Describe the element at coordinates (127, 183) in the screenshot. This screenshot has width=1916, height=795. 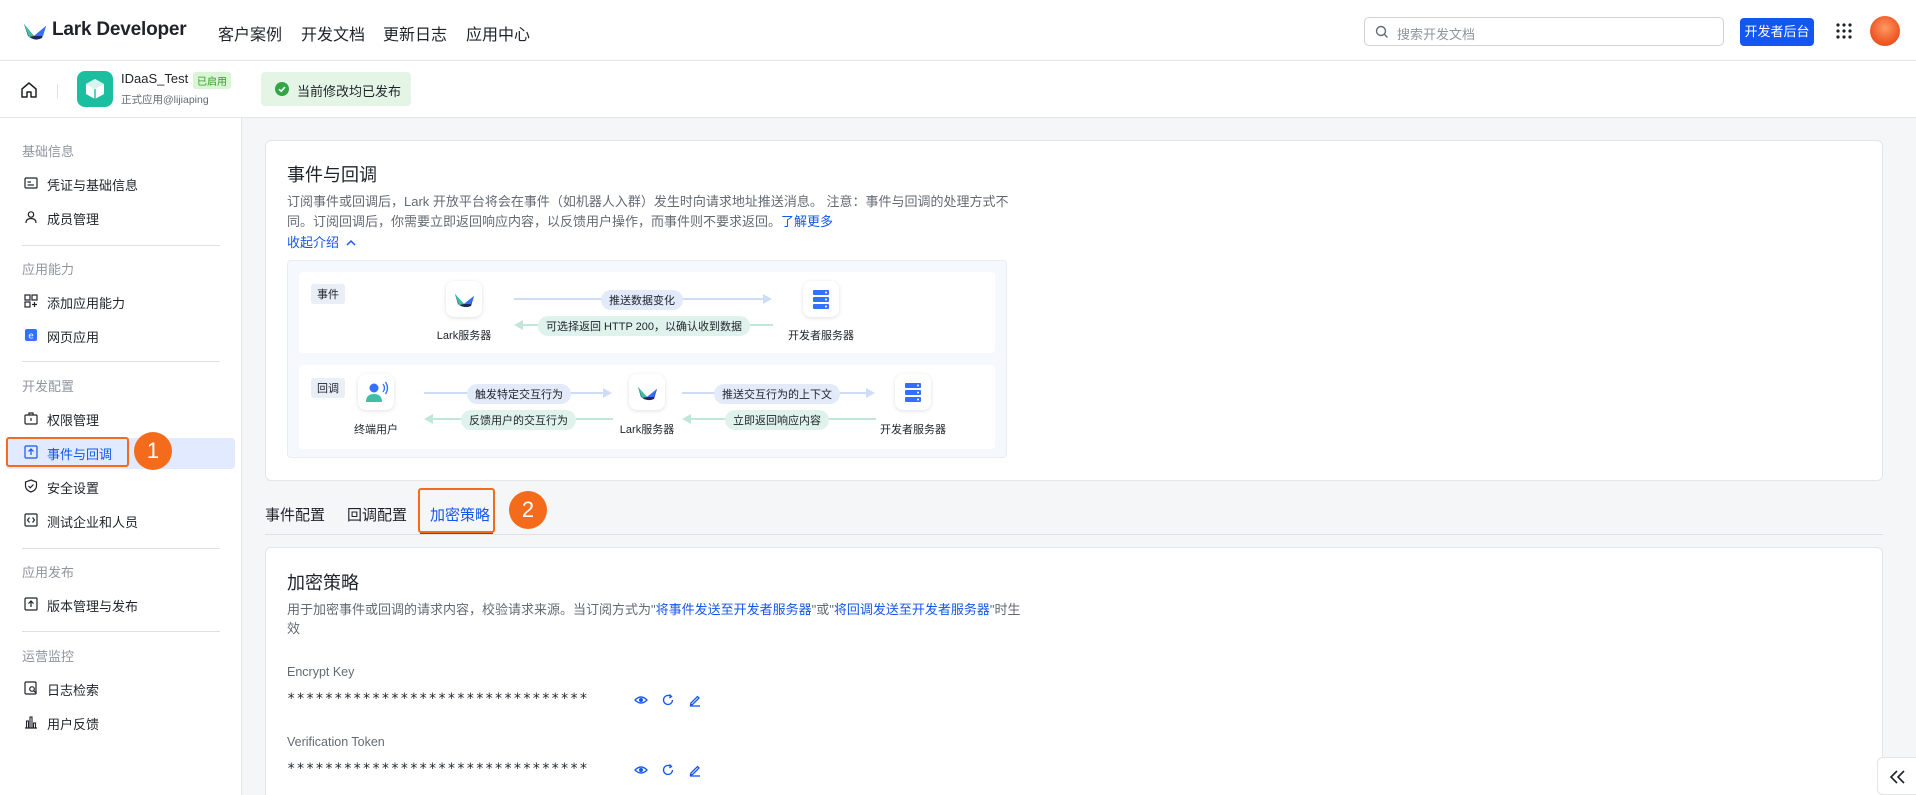
I see `sidebar-item-credentials: 凭证与基础信息` at that location.